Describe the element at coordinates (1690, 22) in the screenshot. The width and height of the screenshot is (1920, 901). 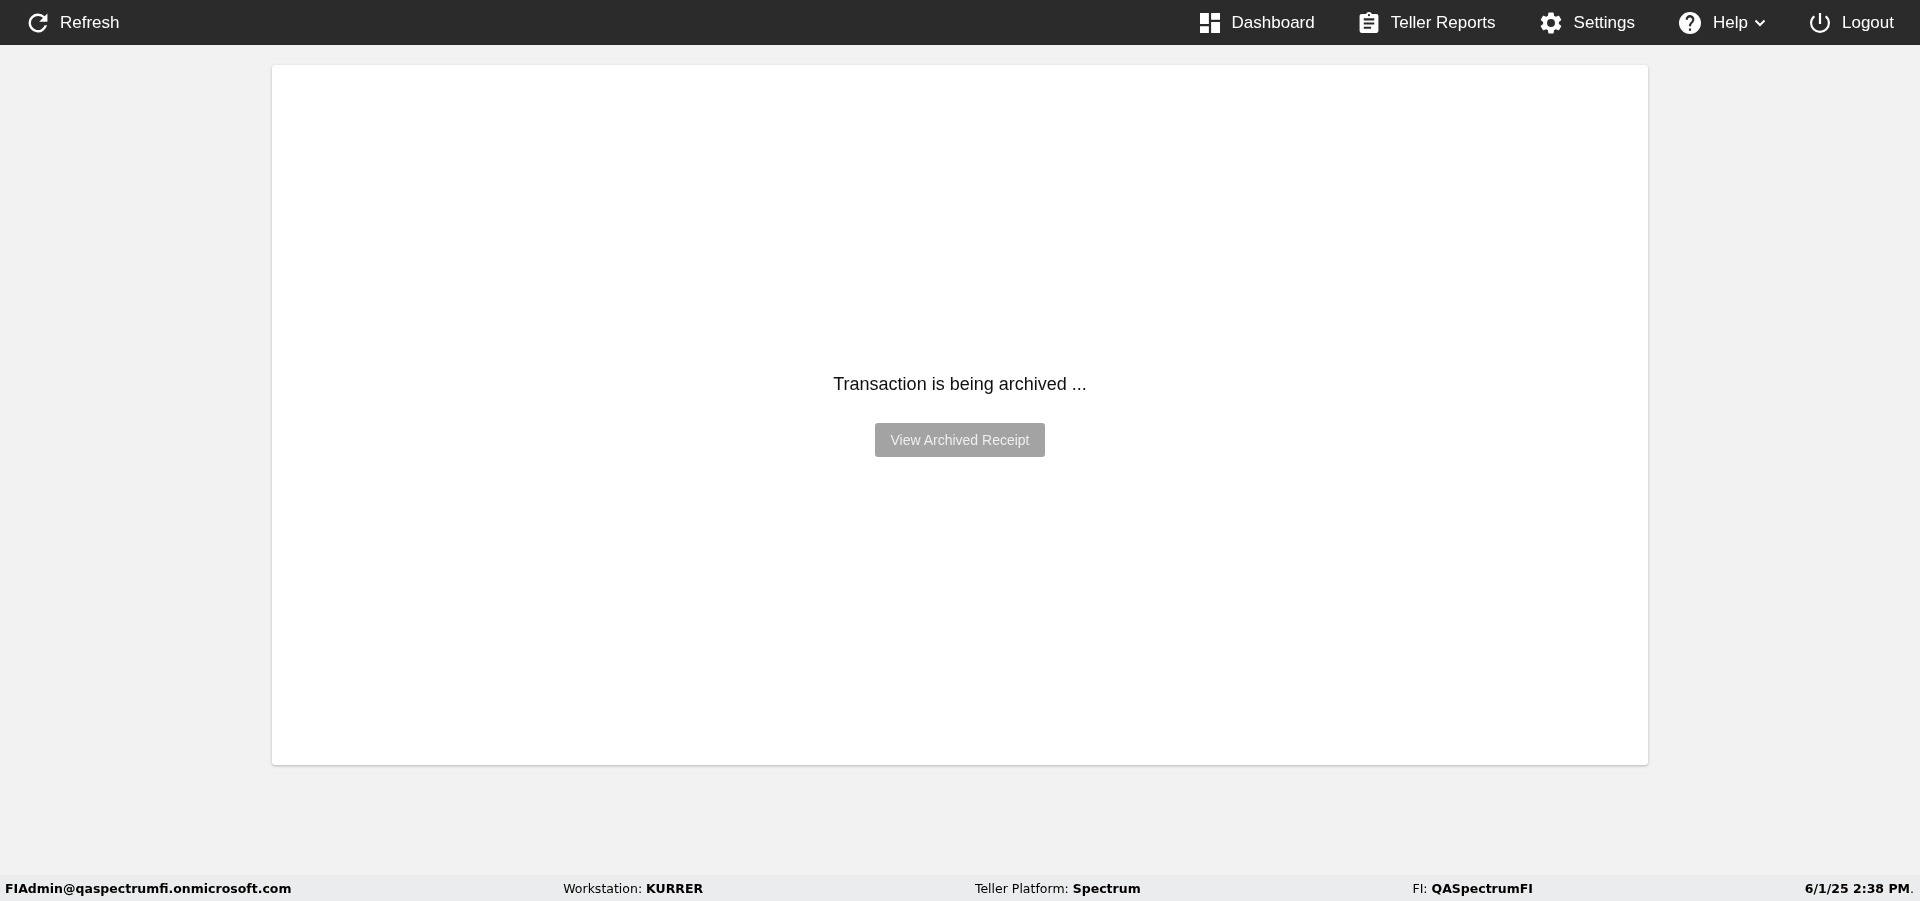
I see `help-icon` at that location.